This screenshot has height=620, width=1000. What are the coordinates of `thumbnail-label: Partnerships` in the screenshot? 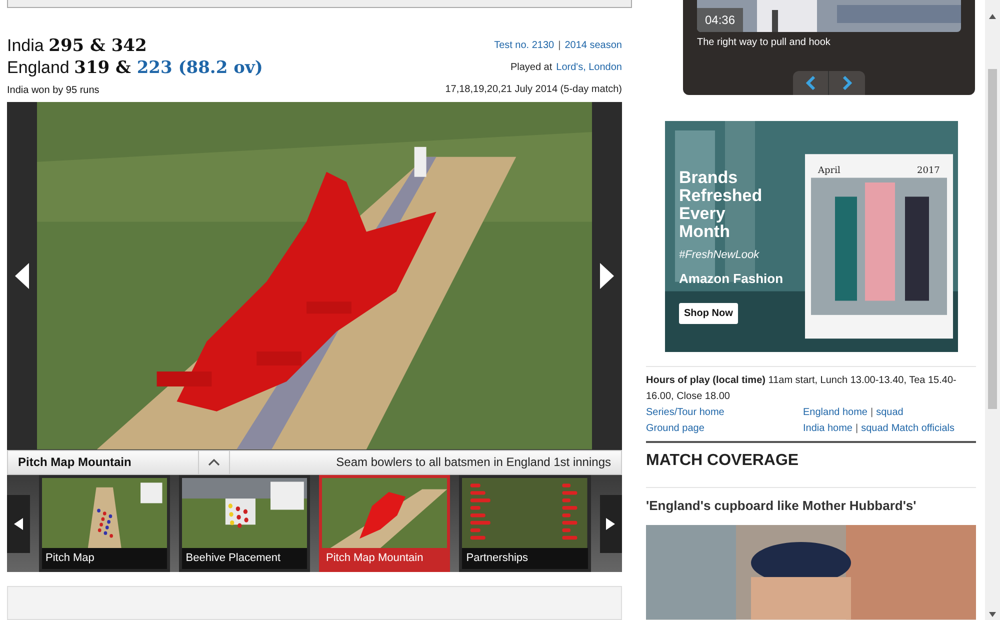 It's located at (525, 558).